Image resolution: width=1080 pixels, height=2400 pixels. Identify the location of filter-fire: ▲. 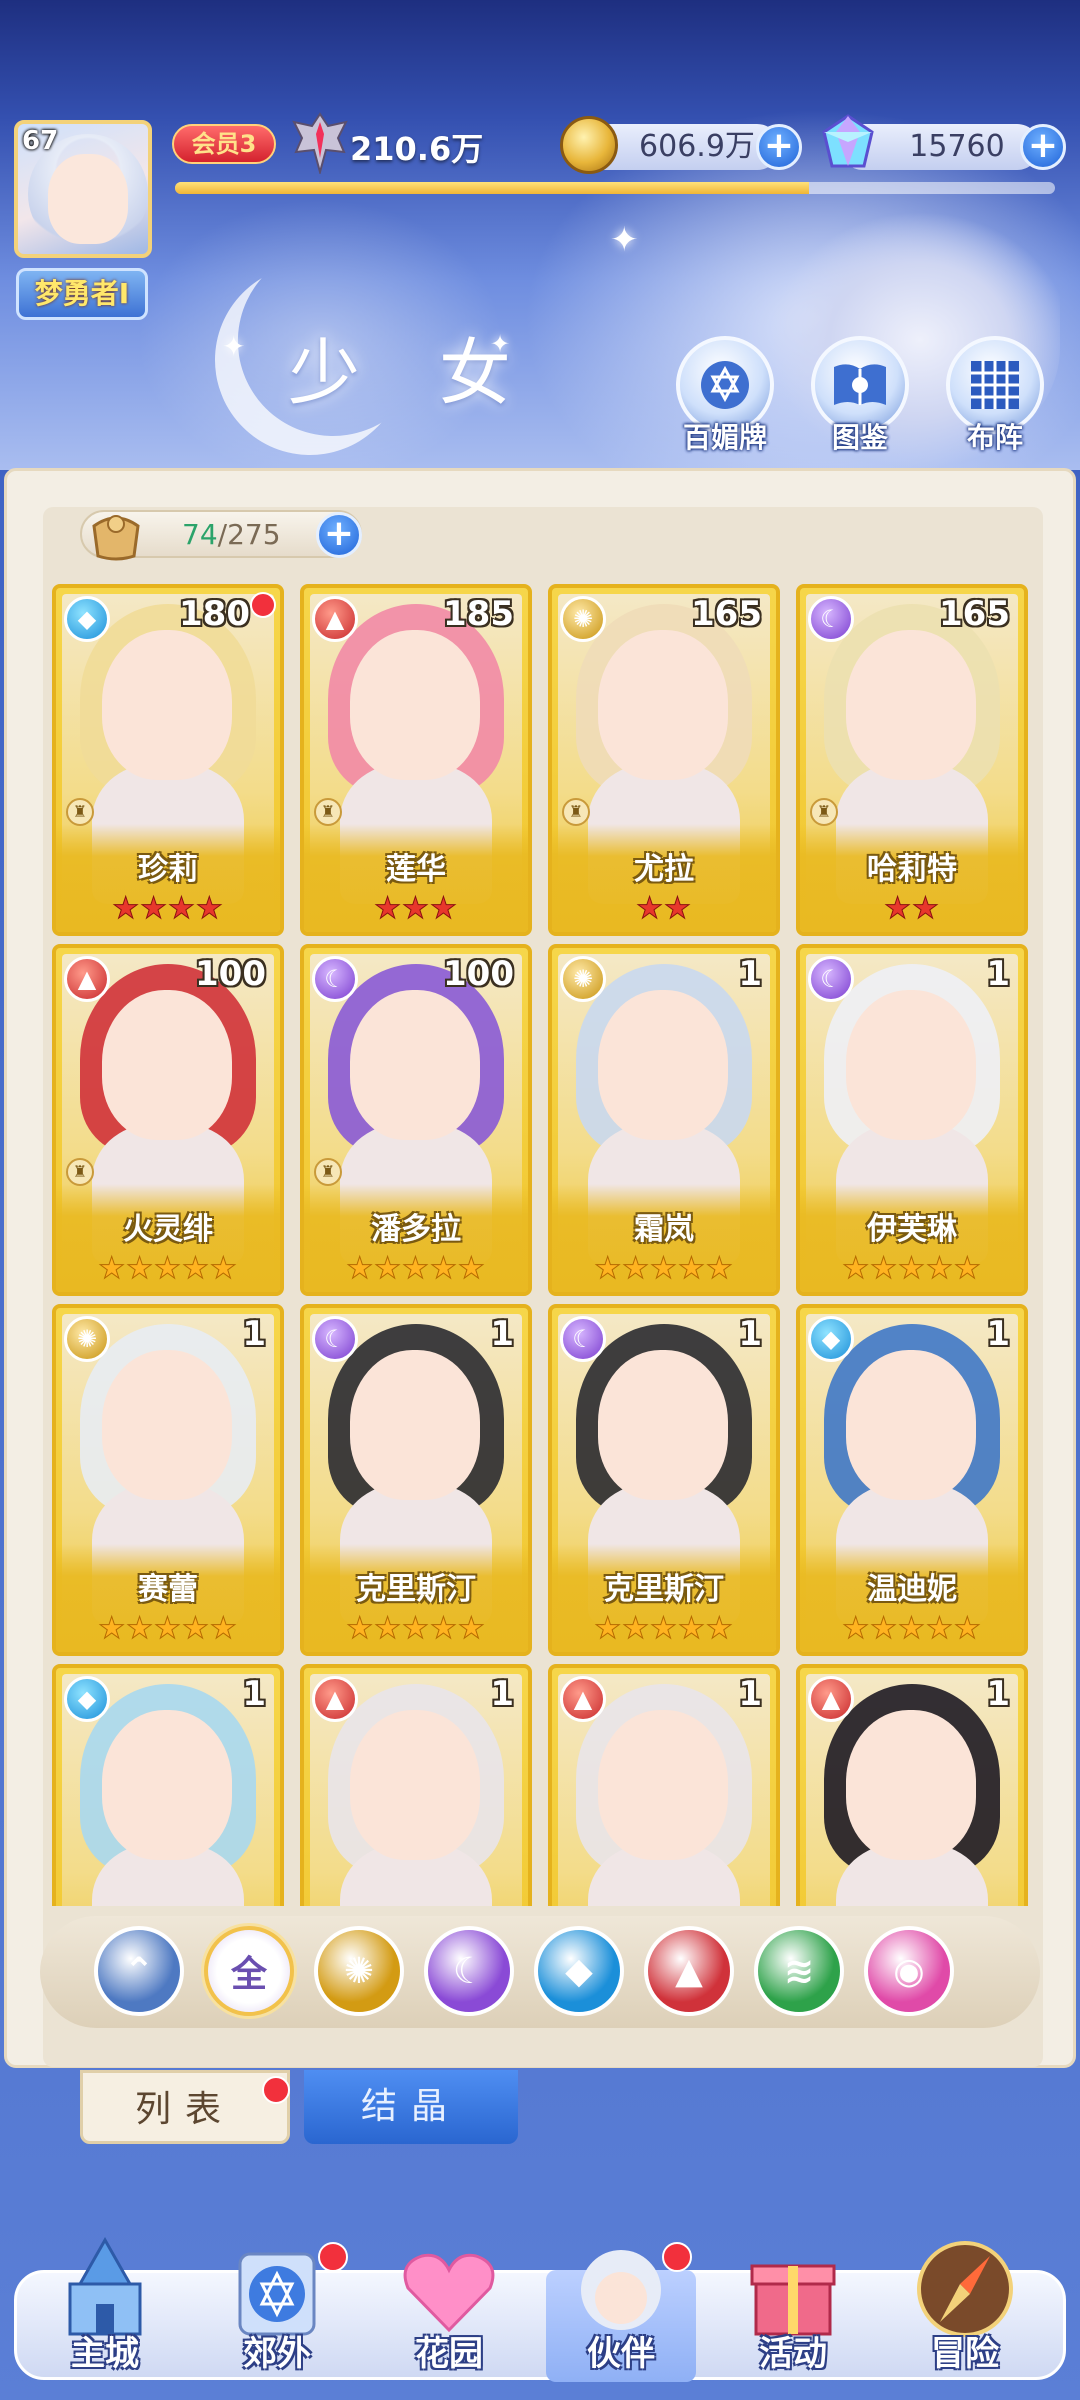
(689, 1971).